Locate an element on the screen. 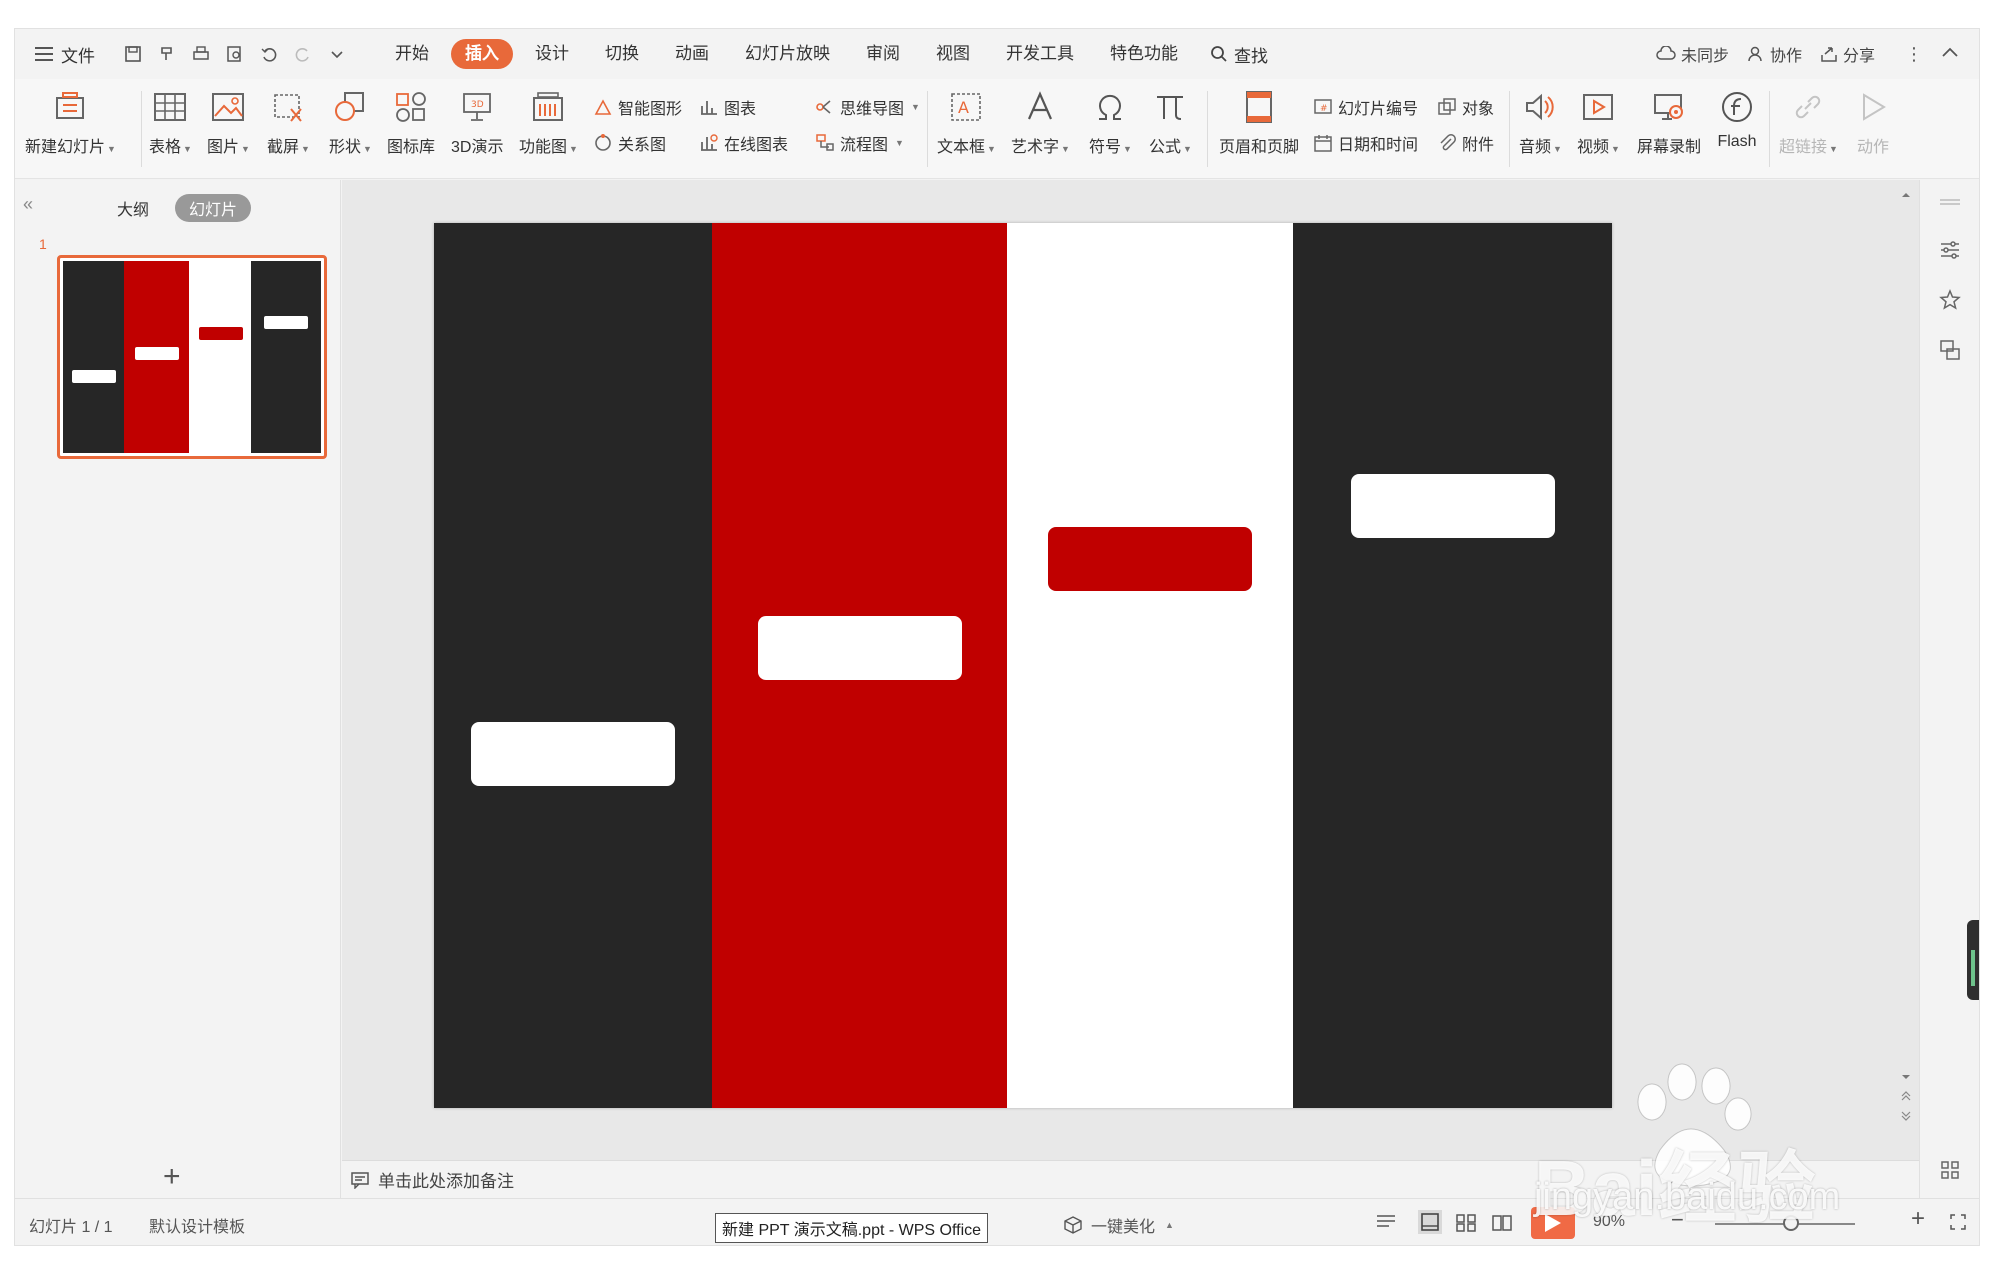 This screenshot has width=1994, height=1269. customize-qa-chevron-icon is located at coordinates (337, 54).